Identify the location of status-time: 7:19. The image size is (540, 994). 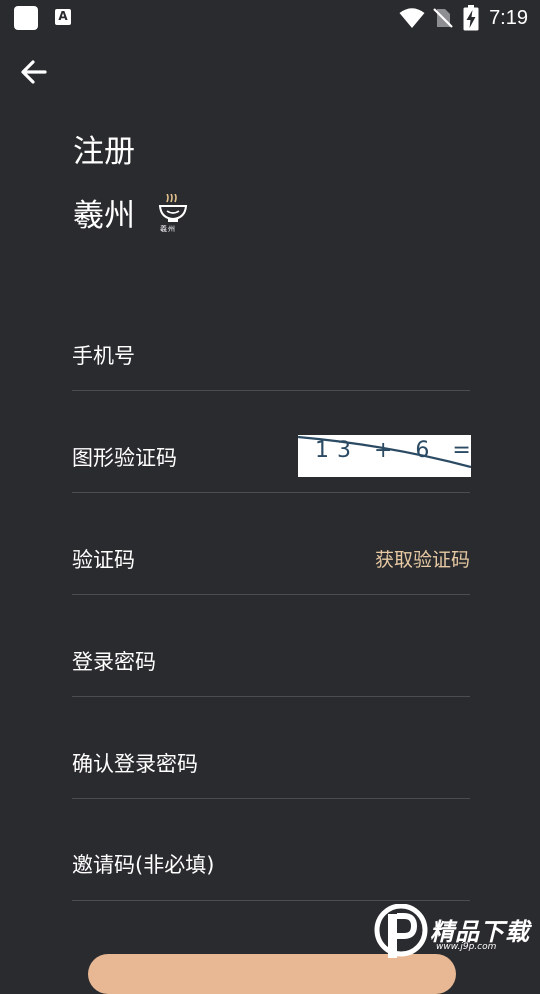
(508, 17).